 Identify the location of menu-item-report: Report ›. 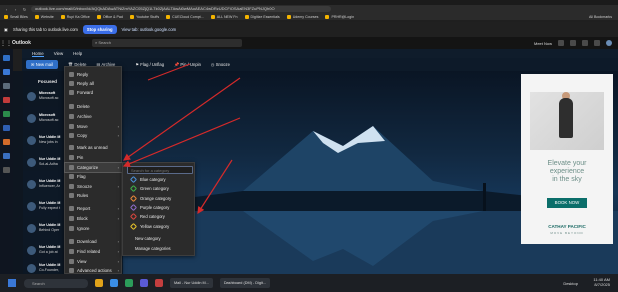
(94, 208).